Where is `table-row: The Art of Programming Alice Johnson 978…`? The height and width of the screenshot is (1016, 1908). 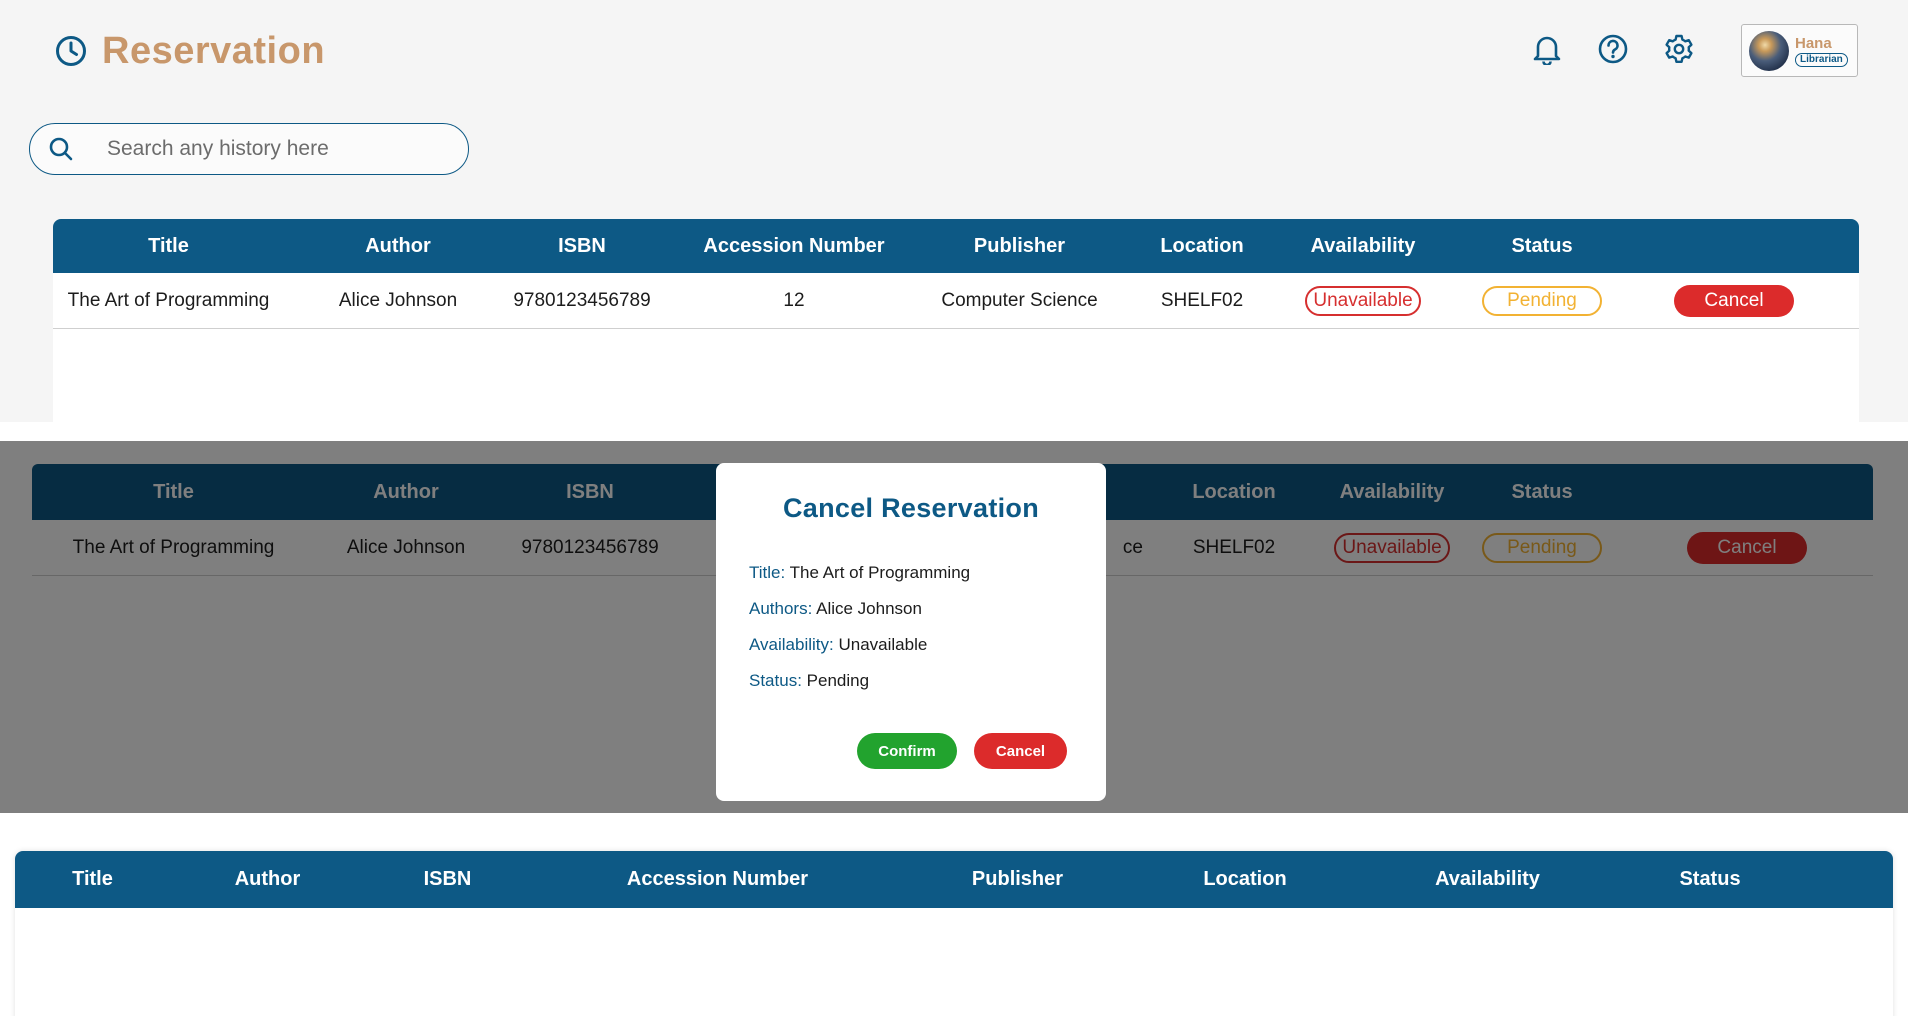
table-row: The Art of Programming Alice Johnson 978… is located at coordinates (956, 301).